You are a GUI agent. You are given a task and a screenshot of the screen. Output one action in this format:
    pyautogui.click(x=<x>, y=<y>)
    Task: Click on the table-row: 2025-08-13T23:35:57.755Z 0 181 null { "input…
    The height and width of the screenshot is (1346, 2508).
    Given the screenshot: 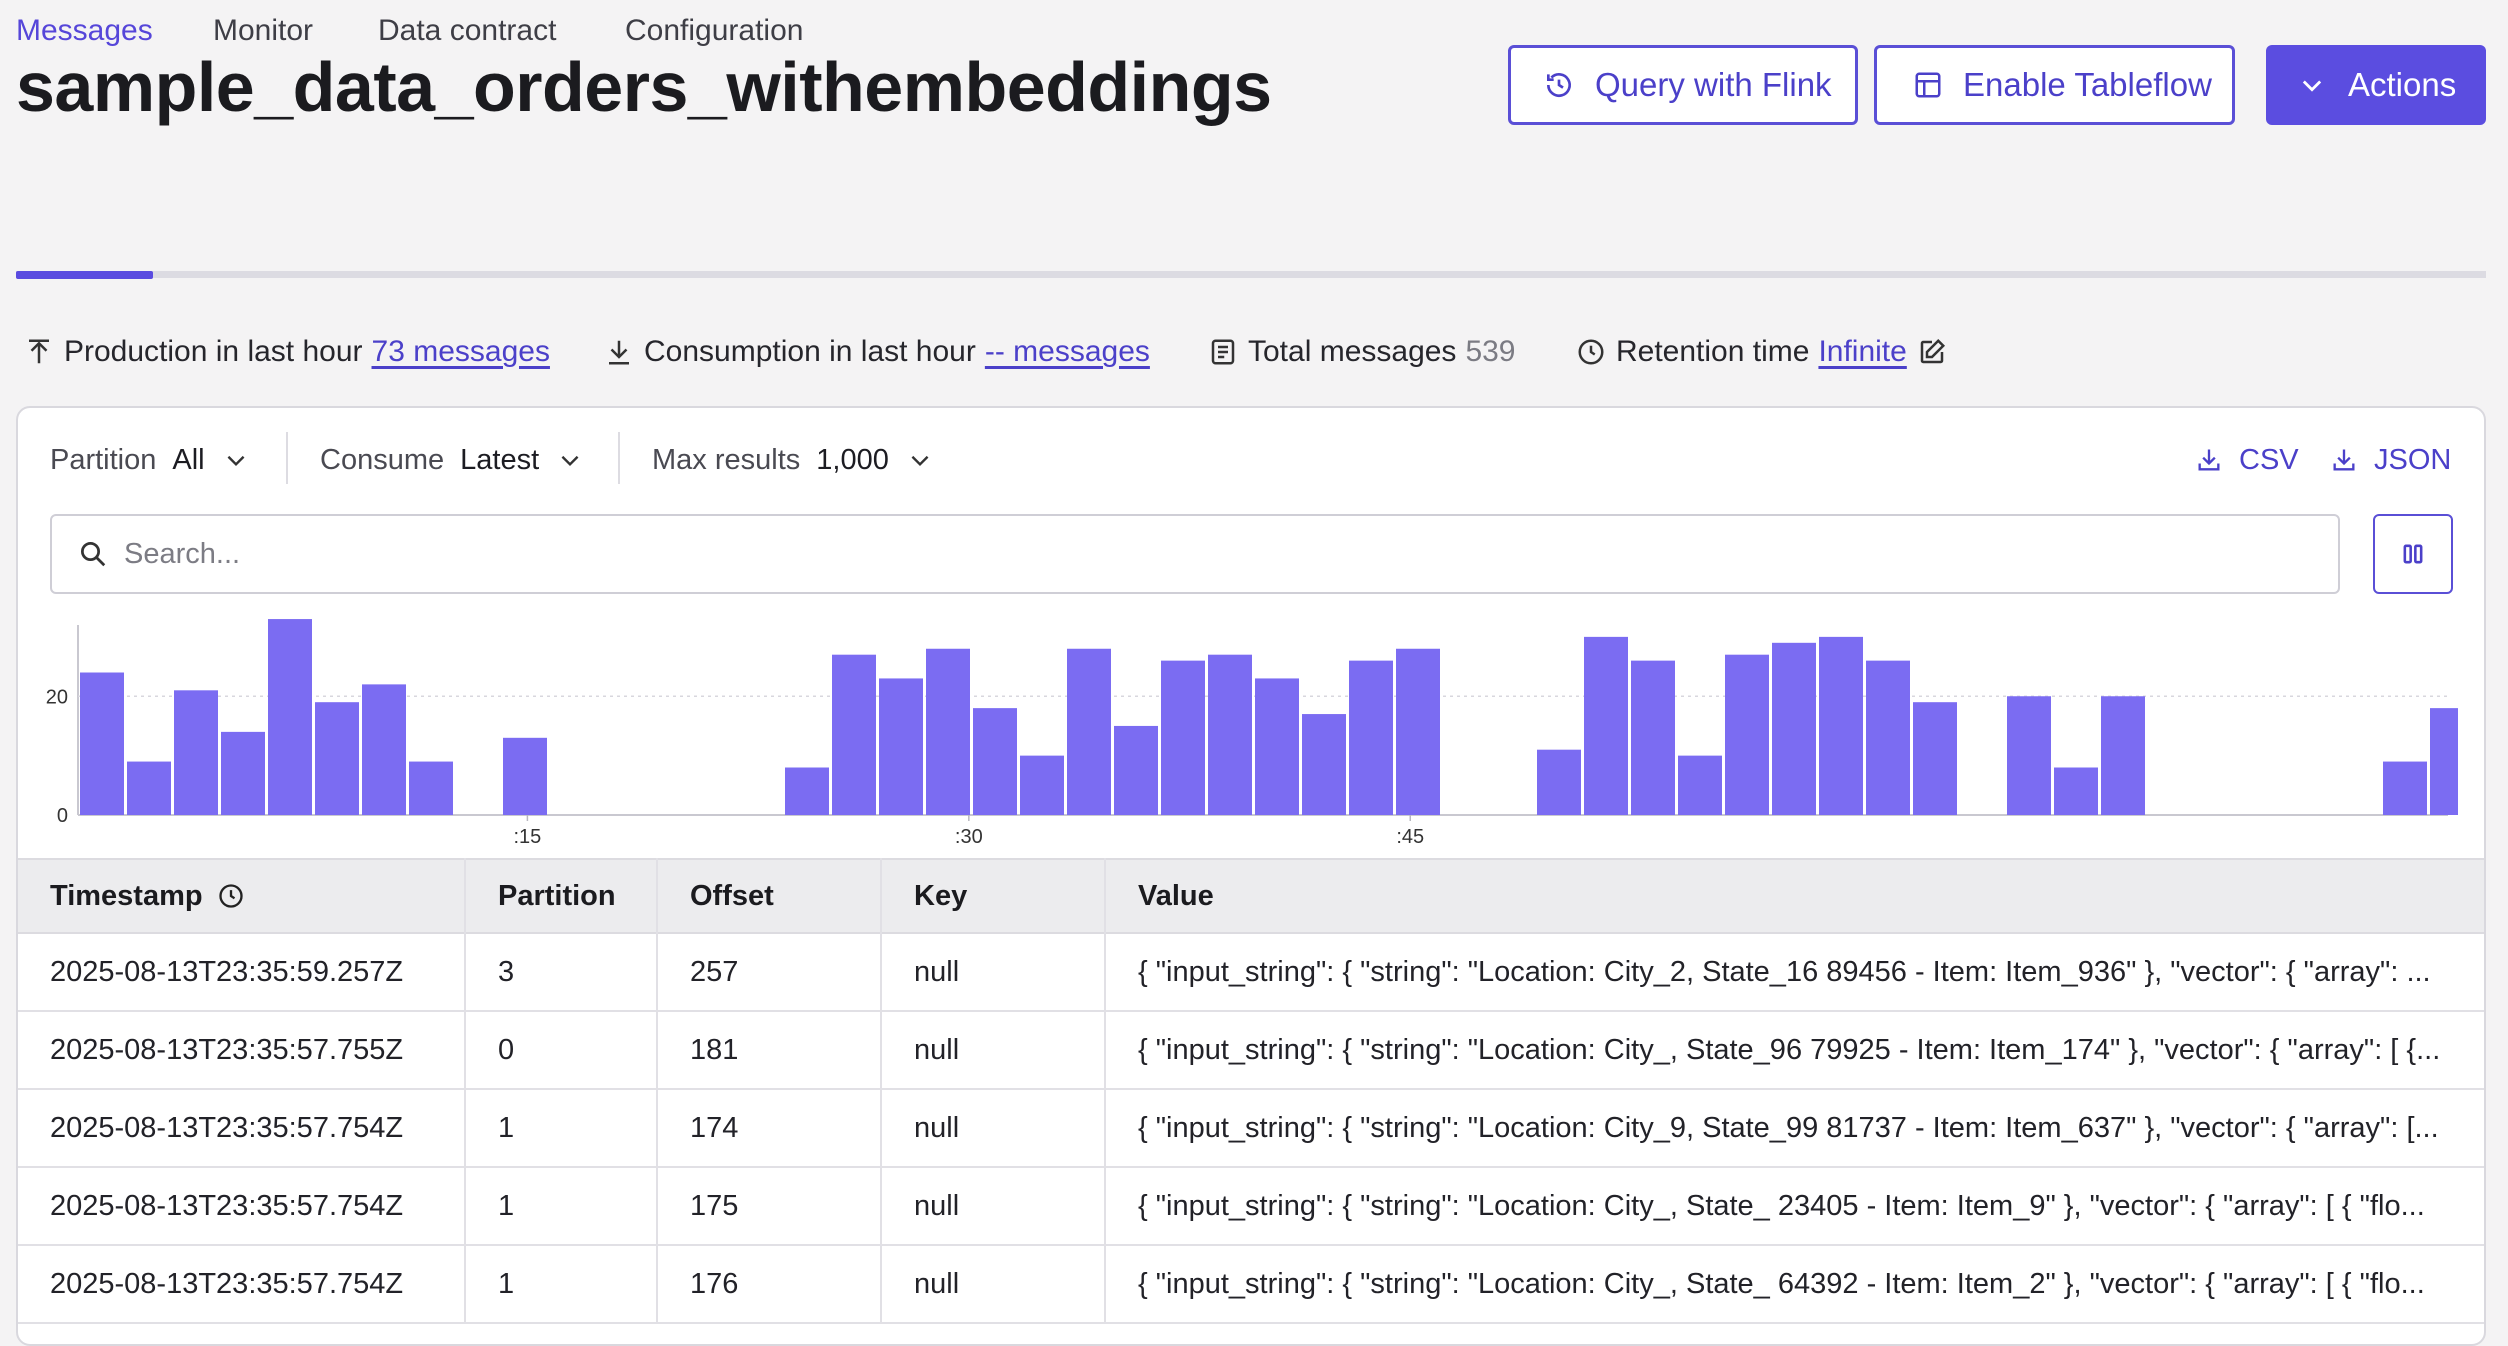 What is the action you would take?
    pyautogui.click(x=1251, y=1051)
    